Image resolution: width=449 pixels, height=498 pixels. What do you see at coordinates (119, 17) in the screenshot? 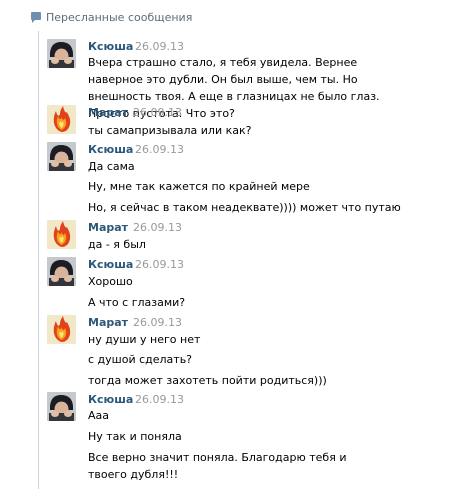
I see `forwarded-messages-title: Пересланные сообщения` at bounding box center [119, 17].